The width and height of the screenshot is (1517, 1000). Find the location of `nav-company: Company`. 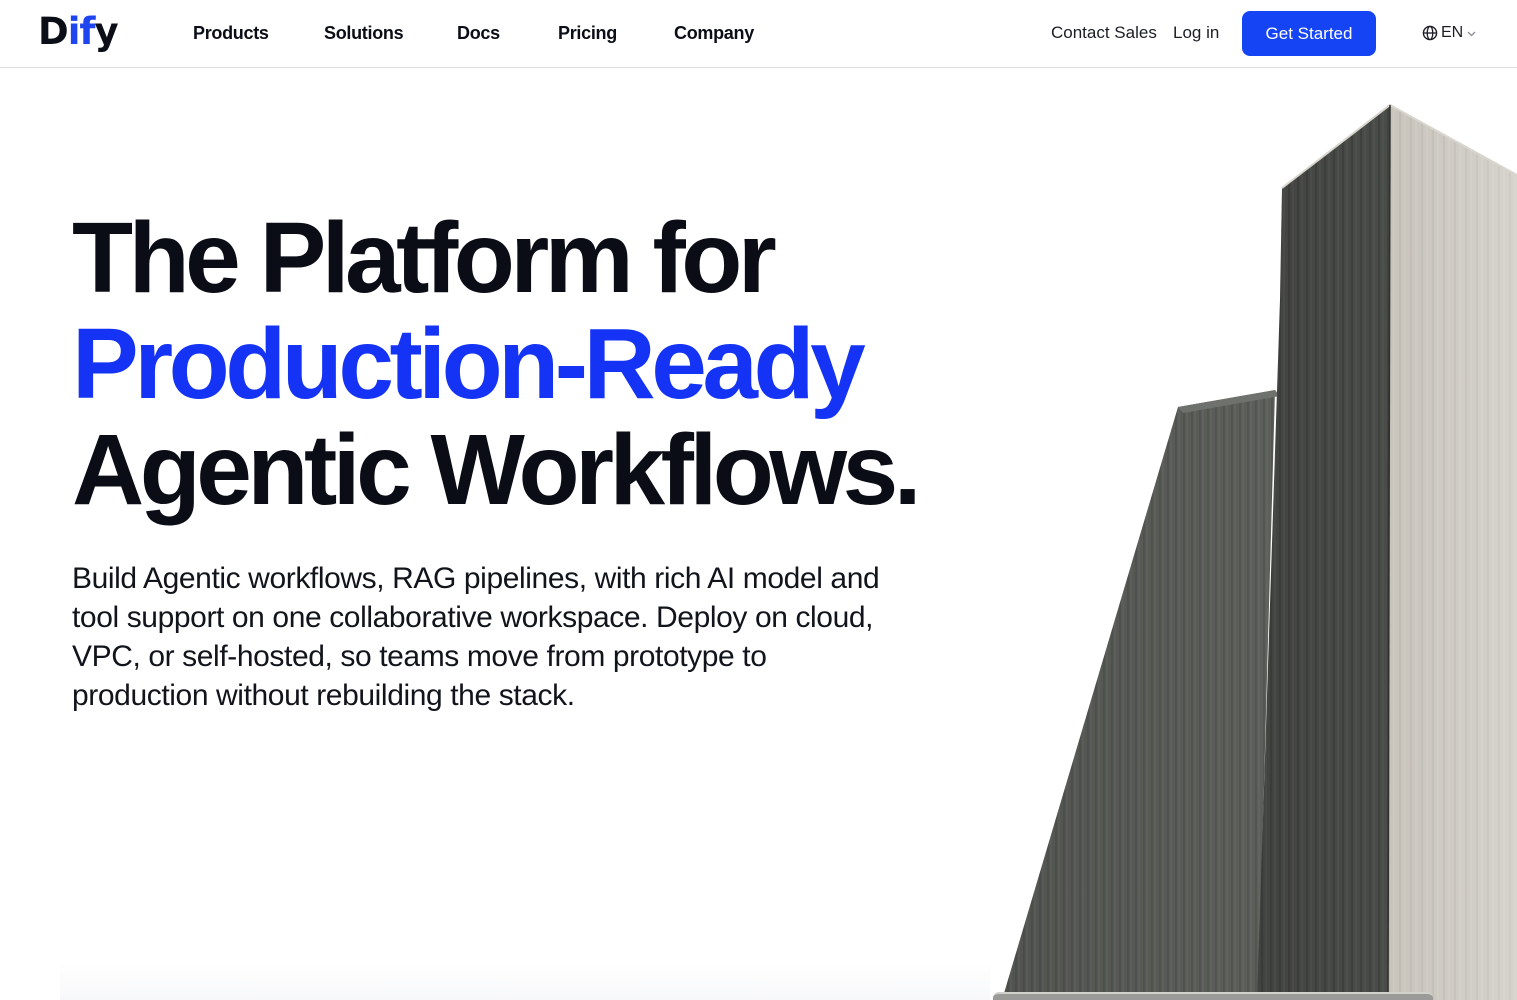

nav-company: Company is located at coordinates (714, 33).